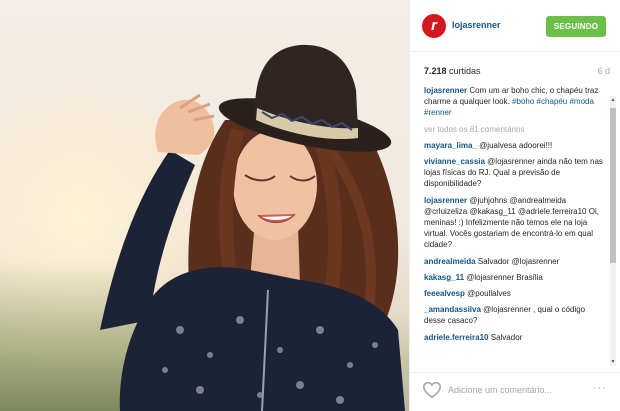 The image size is (620, 411). Describe the element at coordinates (576, 26) in the screenshot. I see `following-button: SEGUINDO` at that location.